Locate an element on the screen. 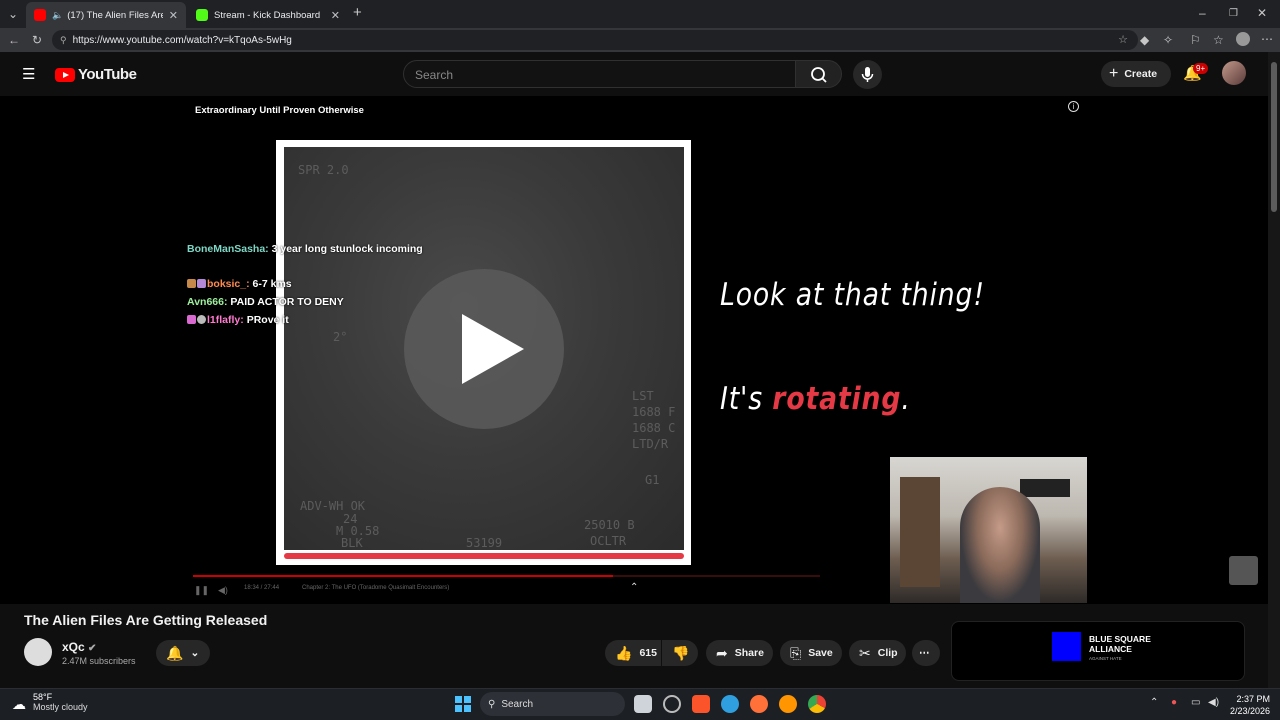 Image resolution: width=1280 pixels, height=720 pixels. flir-label: 1688 C is located at coordinates (654, 428).